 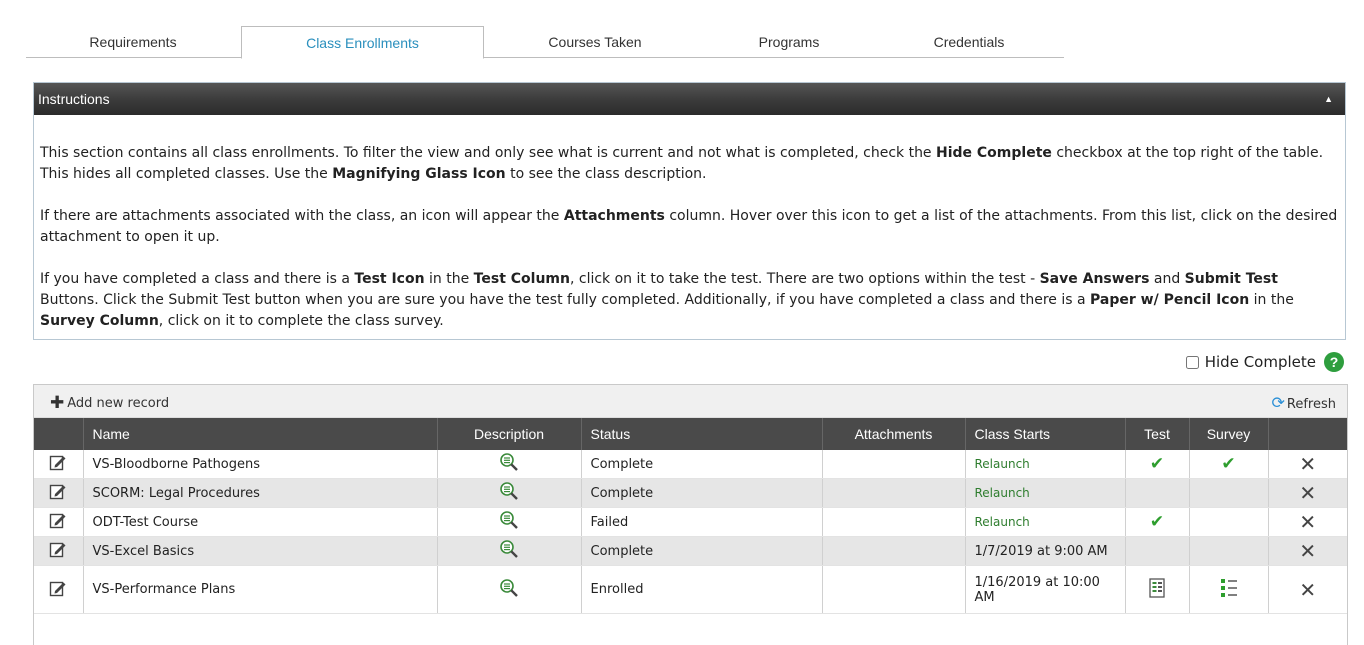 What do you see at coordinates (133, 41) in the screenshot?
I see `tab-requirements: Requirements` at bounding box center [133, 41].